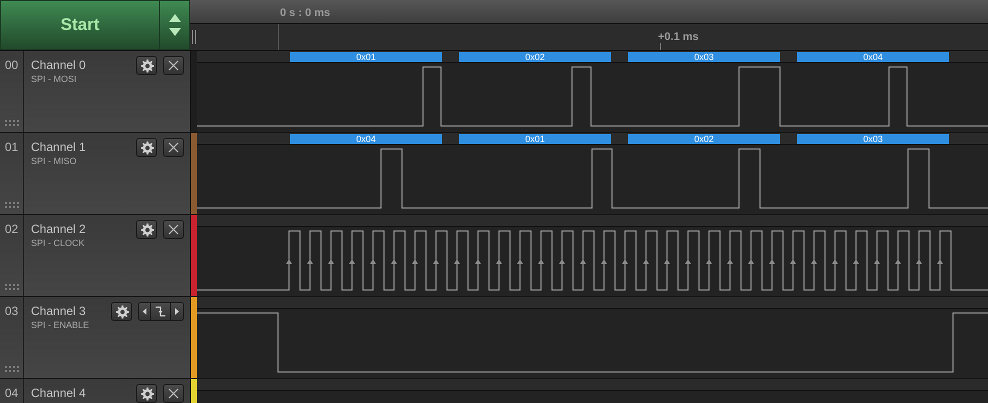  What do you see at coordinates (660, 46) in the screenshot?
I see `time-tick` at bounding box center [660, 46].